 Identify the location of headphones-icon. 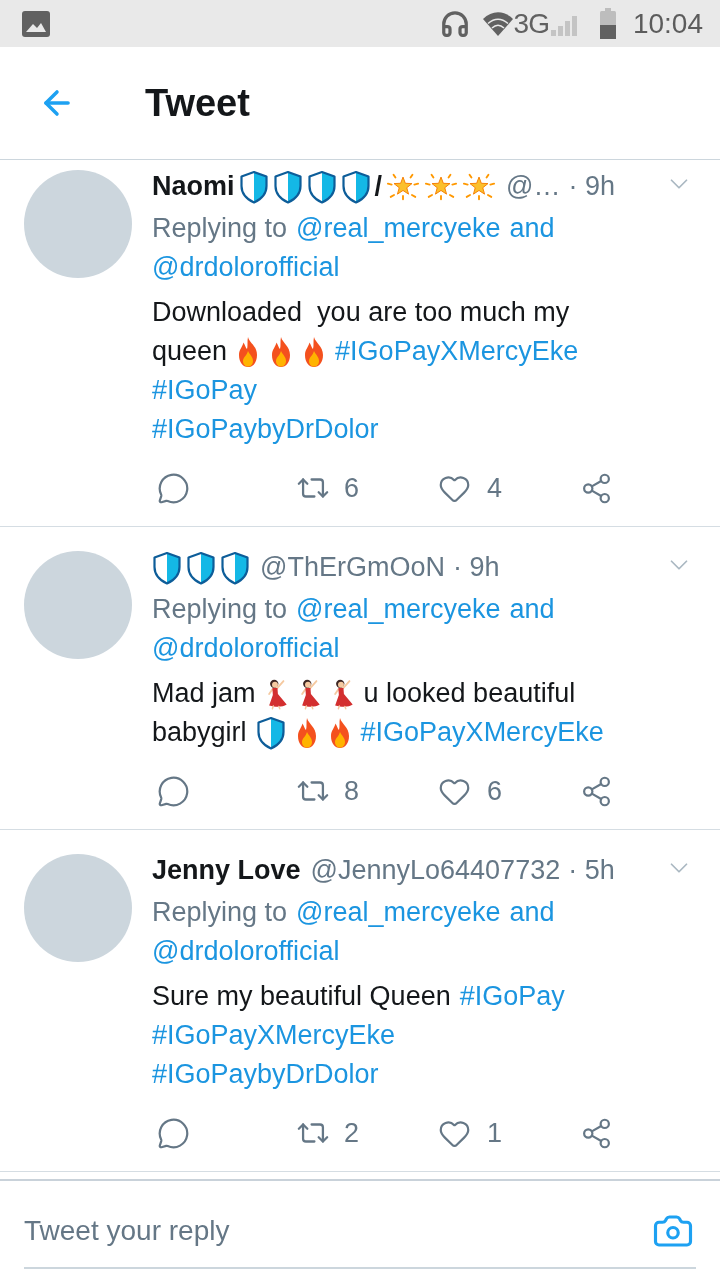
(454, 23).